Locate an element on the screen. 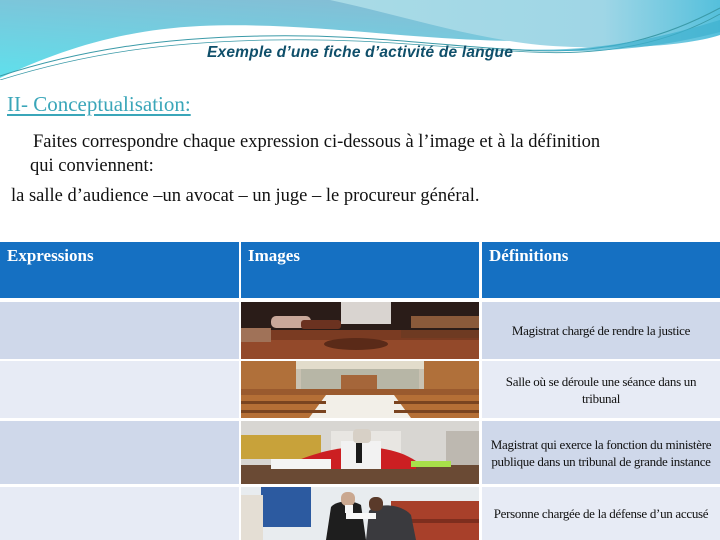 The image size is (720, 540). prosecutor-in-robes-image is located at coordinates (360, 452).